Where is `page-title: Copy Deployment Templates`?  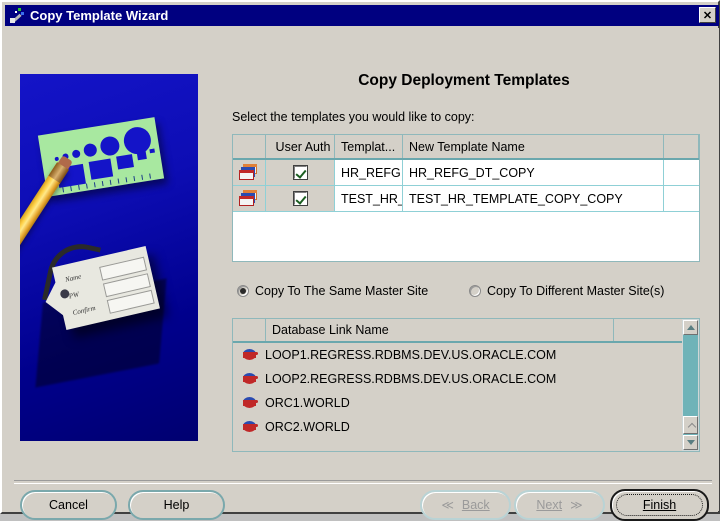 page-title: Copy Deployment Templates is located at coordinates (464, 80).